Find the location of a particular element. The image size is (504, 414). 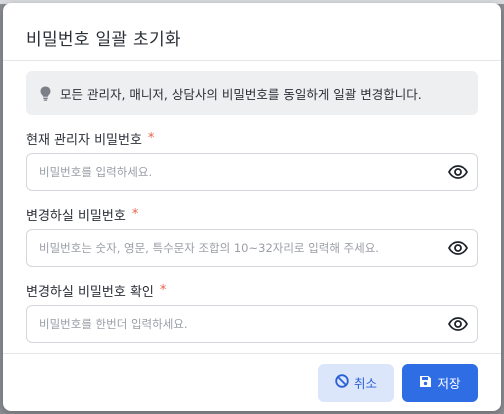

current-password-field: 현재 관리자 비밀번호 * is located at coordinates (252, 159).